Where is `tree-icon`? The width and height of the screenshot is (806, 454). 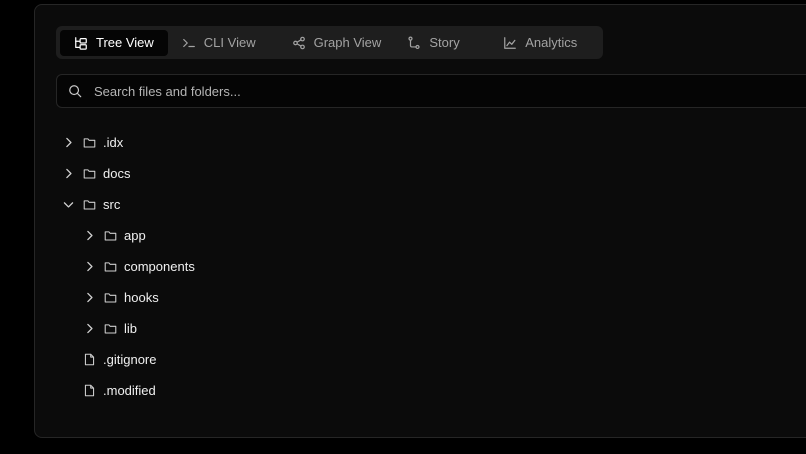
tree-icon is located at coordinates (81, 43).